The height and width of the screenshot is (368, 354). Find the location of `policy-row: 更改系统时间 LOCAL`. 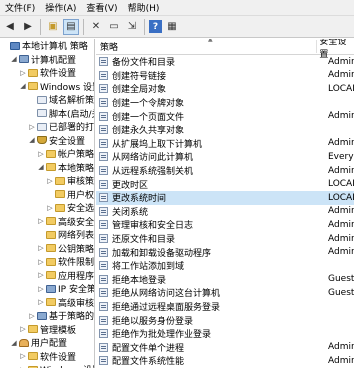

policy-row: 更改系统时间 LOCAL is located at coordinates (225, 197).